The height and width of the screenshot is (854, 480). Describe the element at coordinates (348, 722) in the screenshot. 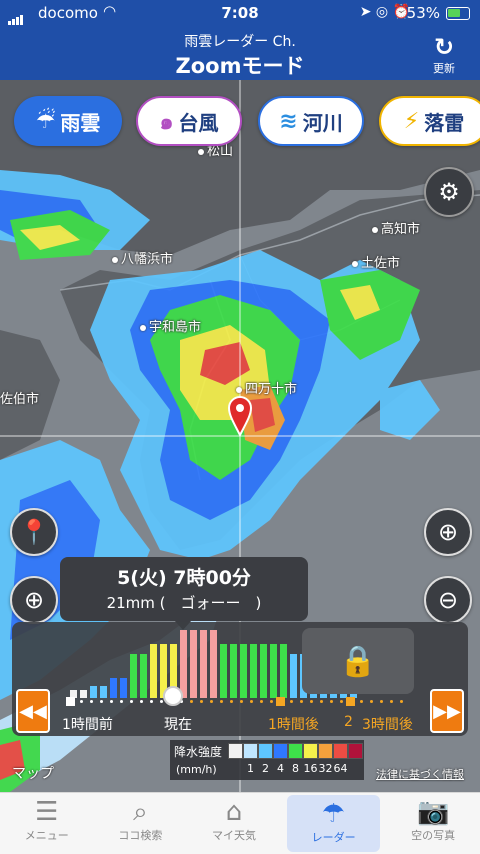

I see `label-2: 2` at that location.